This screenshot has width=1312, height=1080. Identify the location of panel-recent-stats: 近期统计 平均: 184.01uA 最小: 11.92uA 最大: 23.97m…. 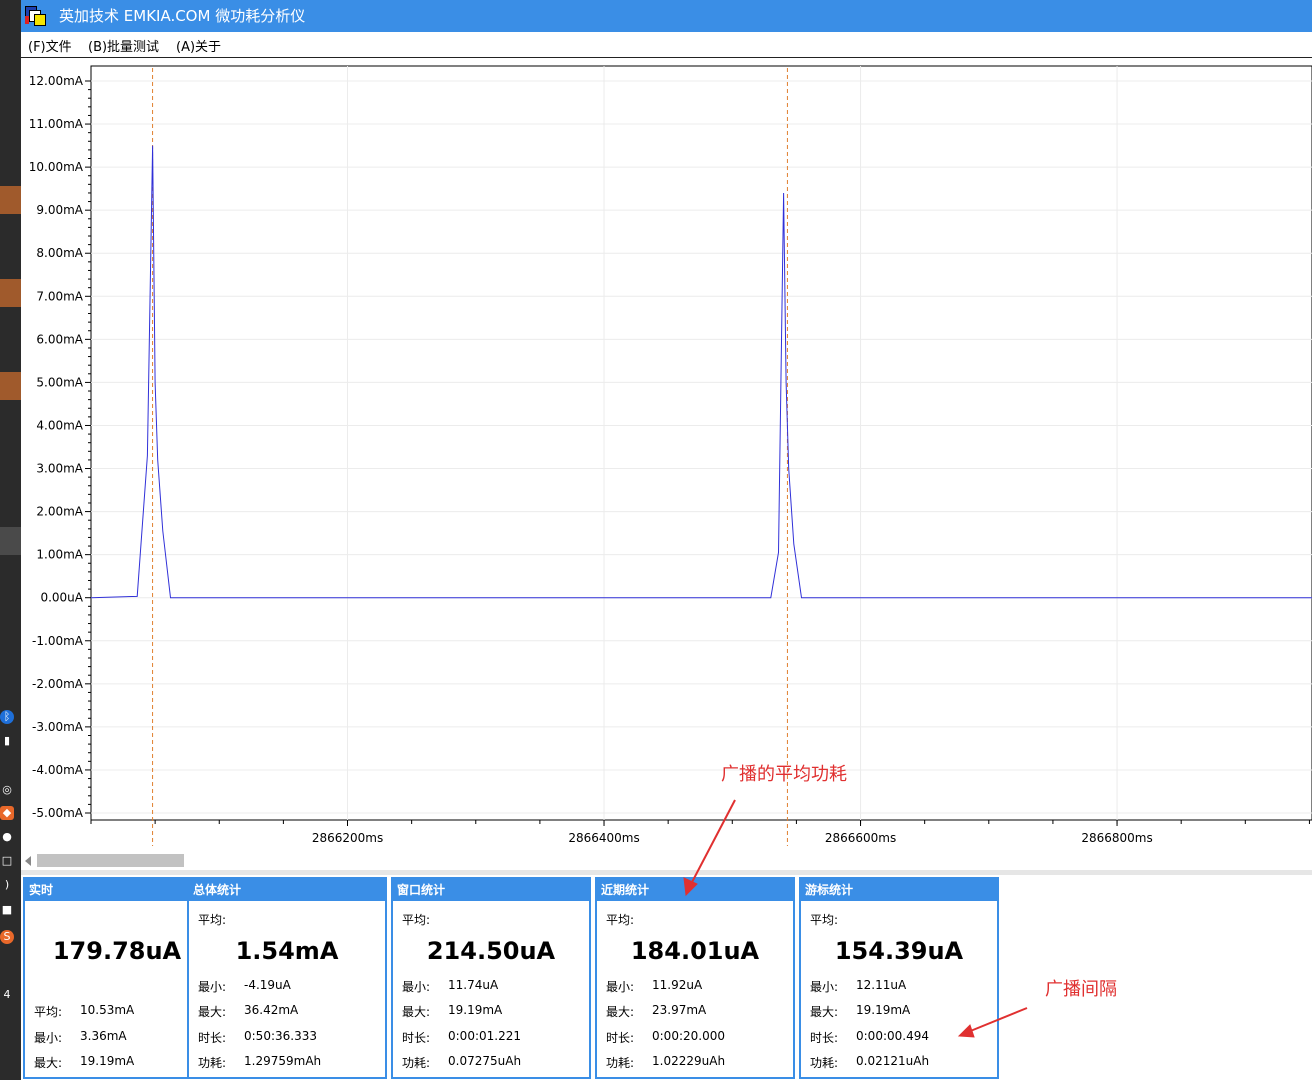
(695, 978).